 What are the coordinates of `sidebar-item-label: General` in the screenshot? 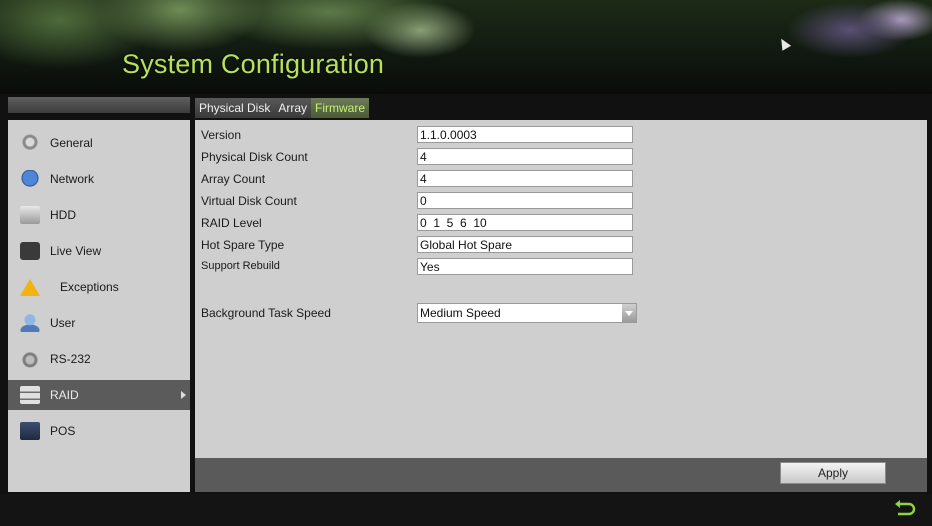 It's located at (71, 143).